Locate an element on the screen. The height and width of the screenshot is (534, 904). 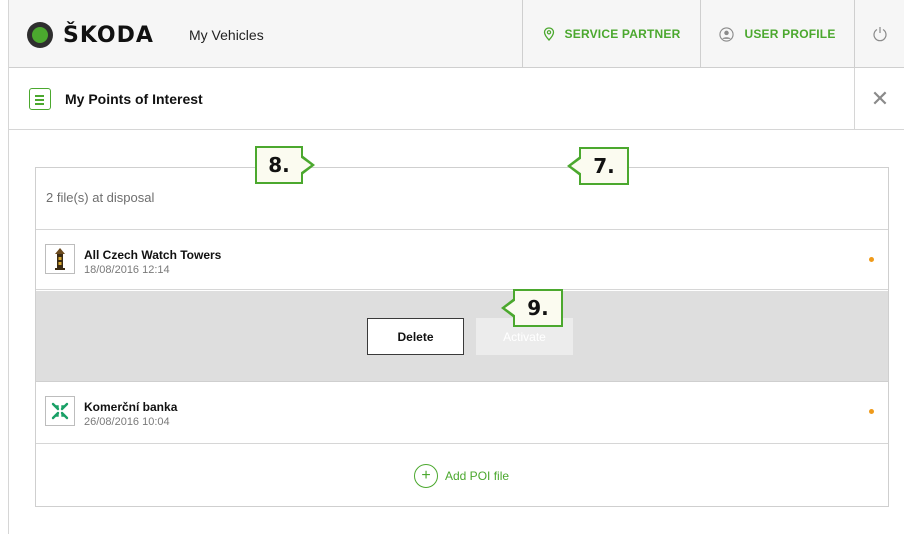
files-count-text: 2 file(s) at disposal is located at coordinates (100, 197).